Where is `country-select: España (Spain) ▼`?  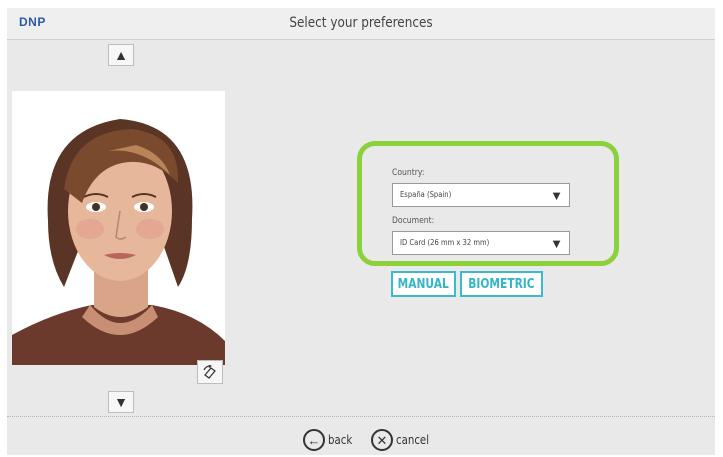 country-select: España (Spain) ▼ is located at coordinates (481, 195).